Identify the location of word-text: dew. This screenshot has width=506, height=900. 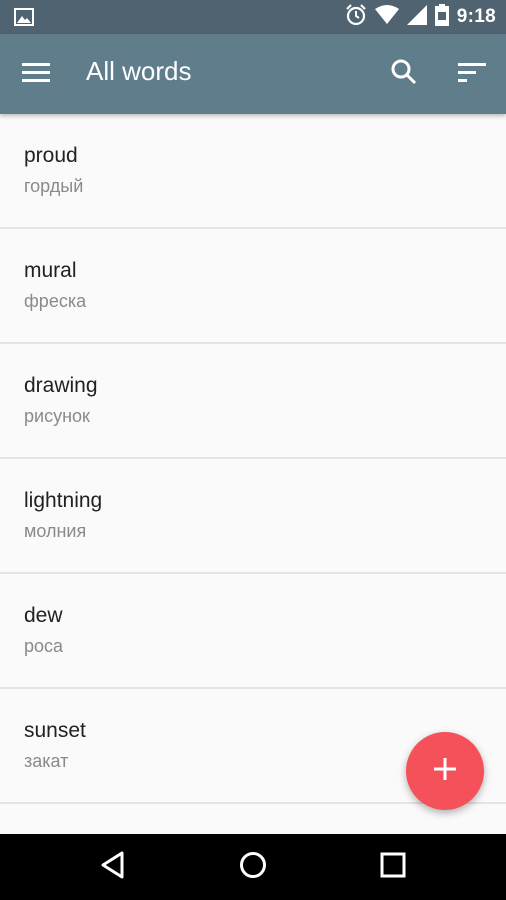
(43, 615).